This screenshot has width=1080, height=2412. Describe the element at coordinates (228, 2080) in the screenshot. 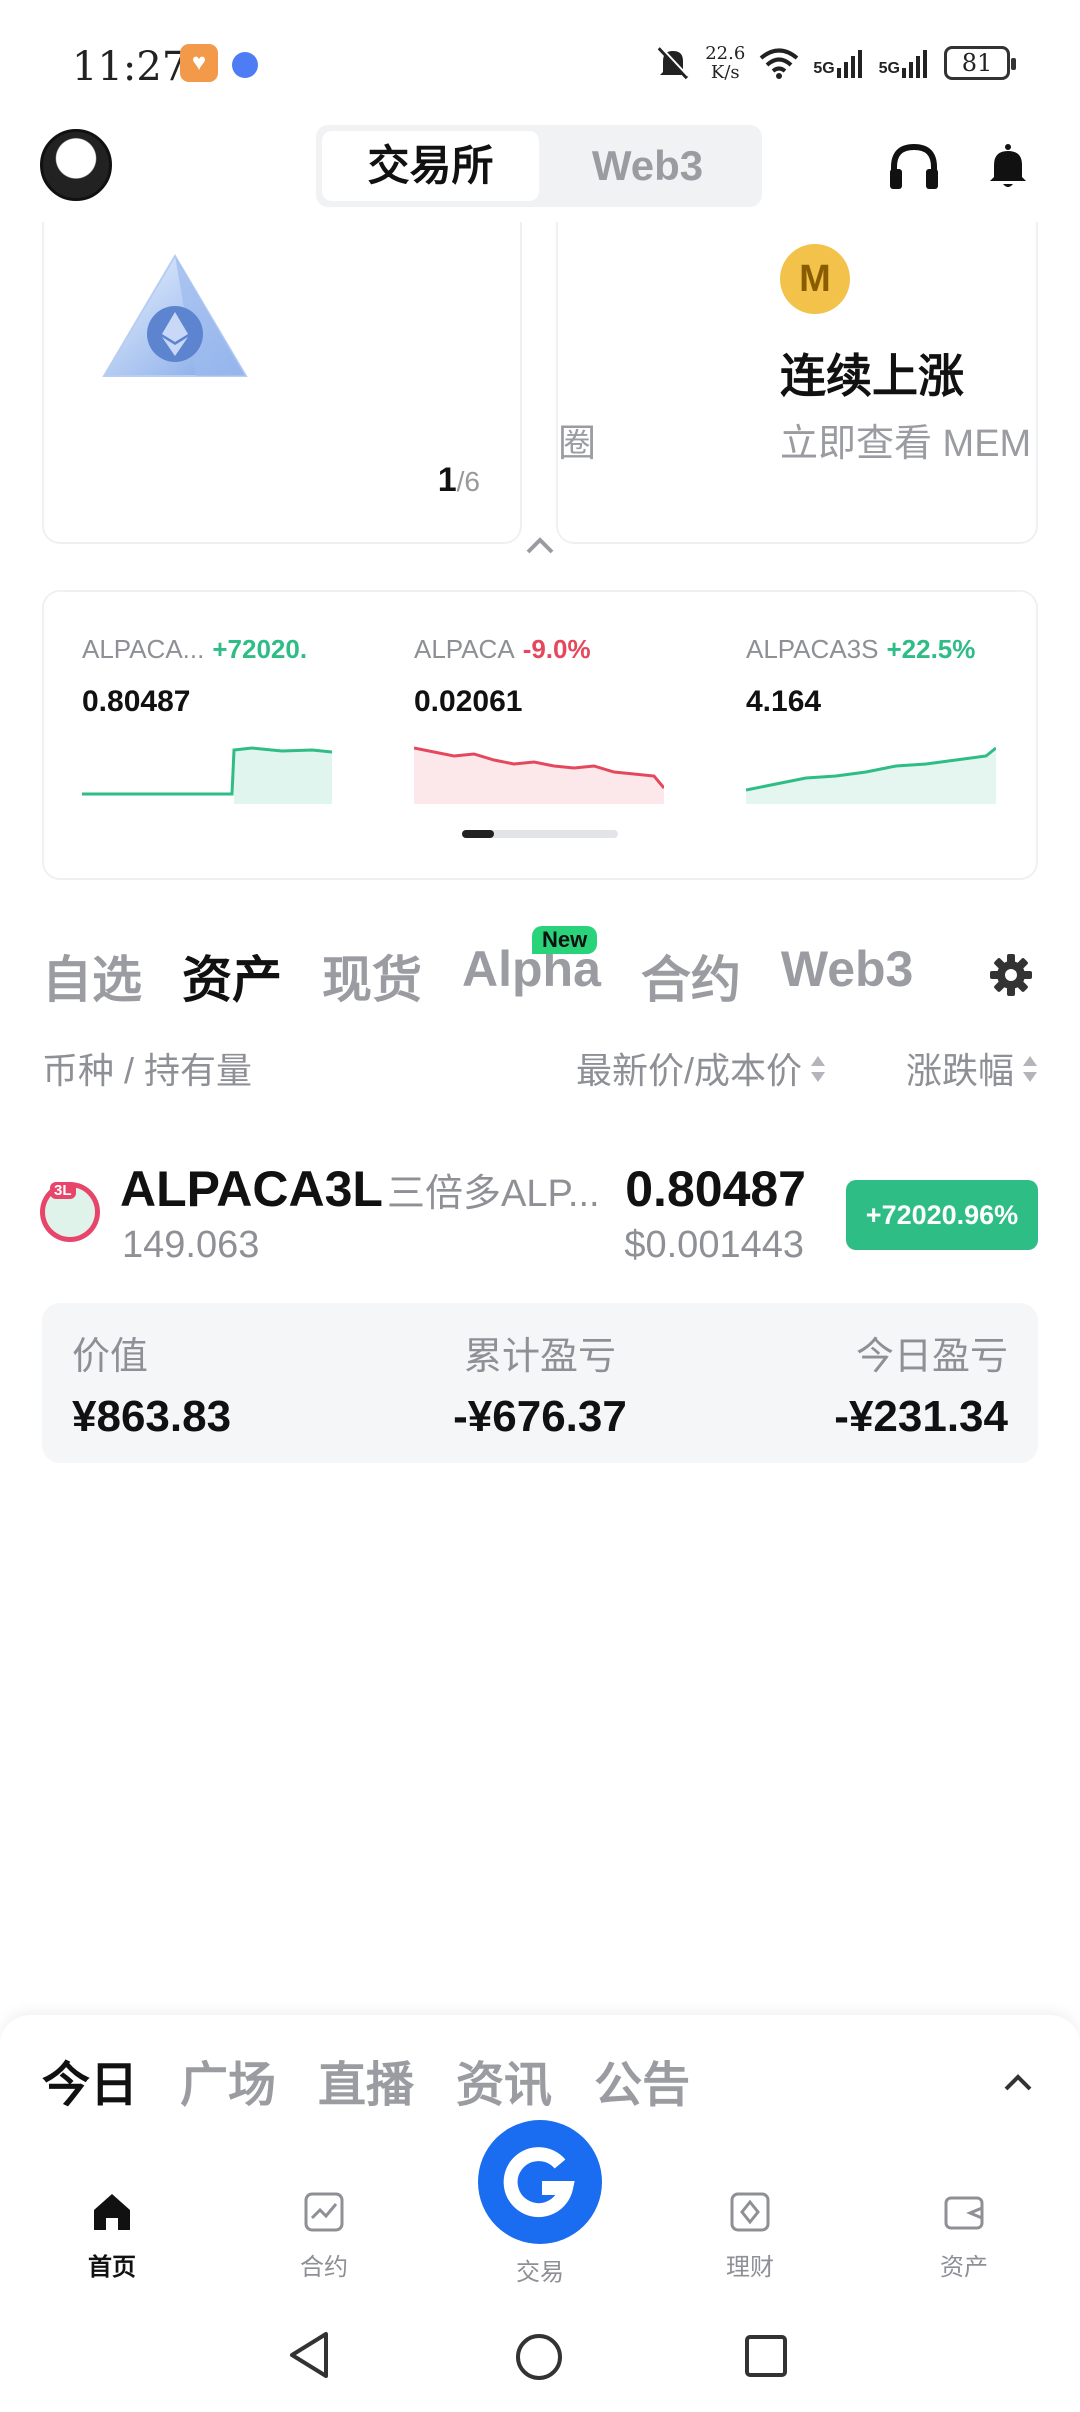

I see `tab-square: 广场` at that location.